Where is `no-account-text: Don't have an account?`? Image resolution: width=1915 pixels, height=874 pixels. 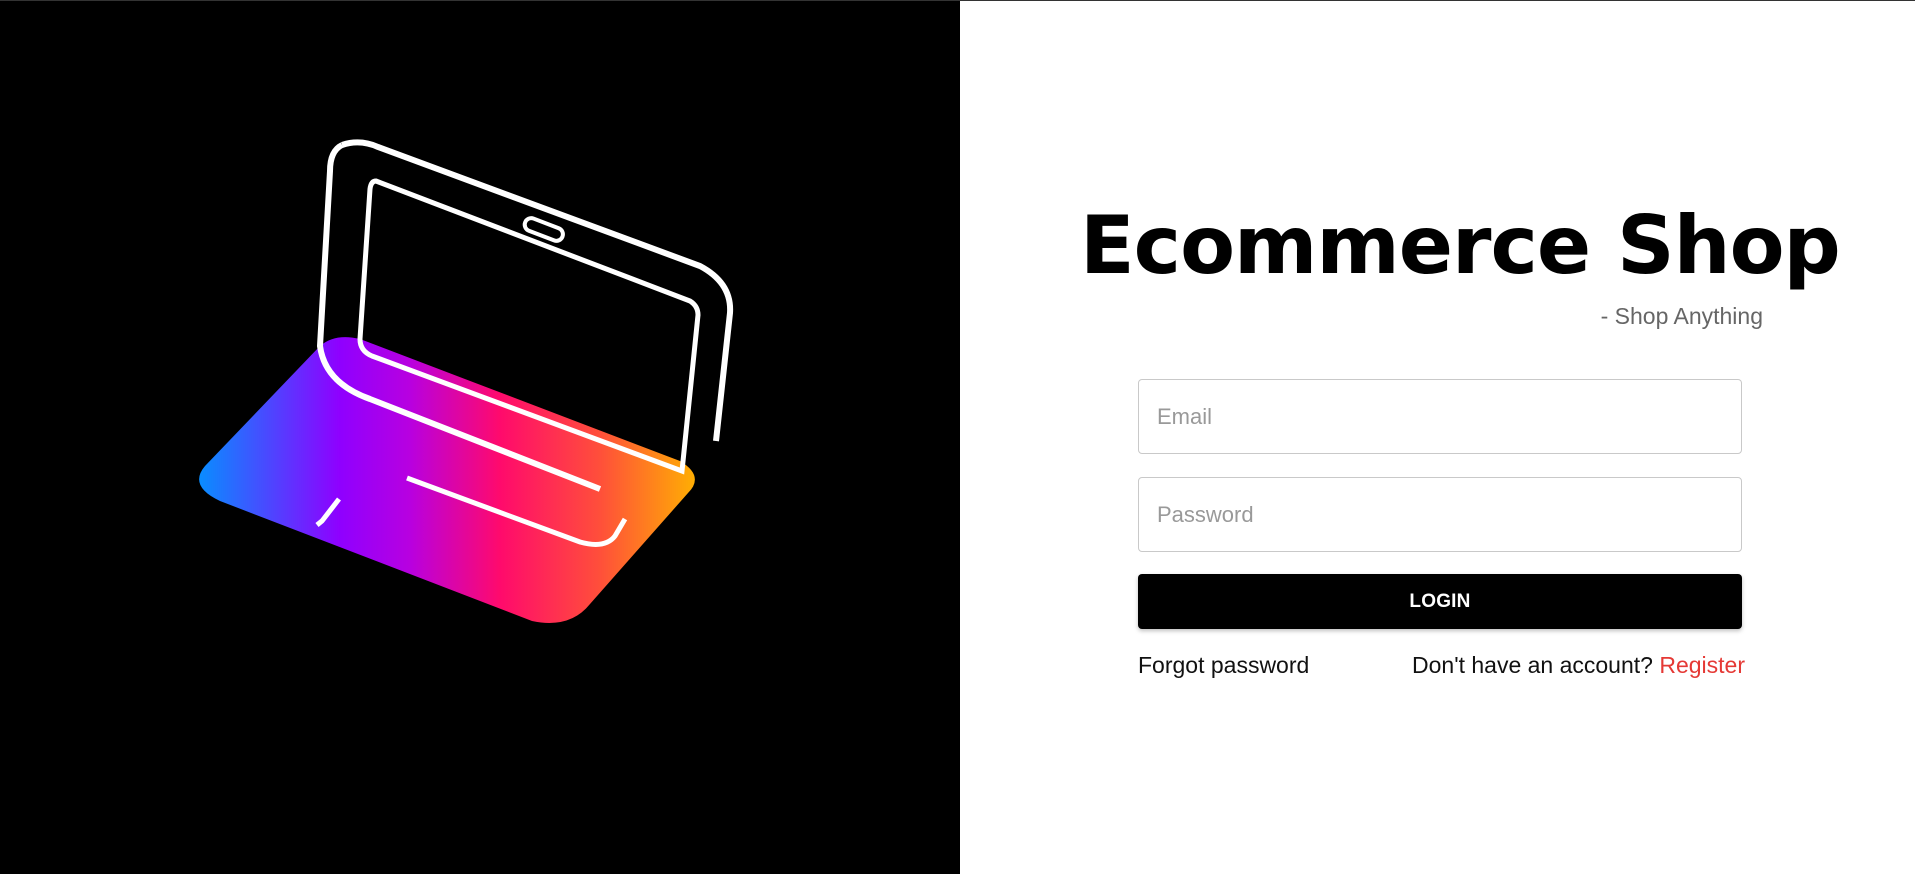 no-account-text: Don't have an account? is located at coordinates (1532, 665).